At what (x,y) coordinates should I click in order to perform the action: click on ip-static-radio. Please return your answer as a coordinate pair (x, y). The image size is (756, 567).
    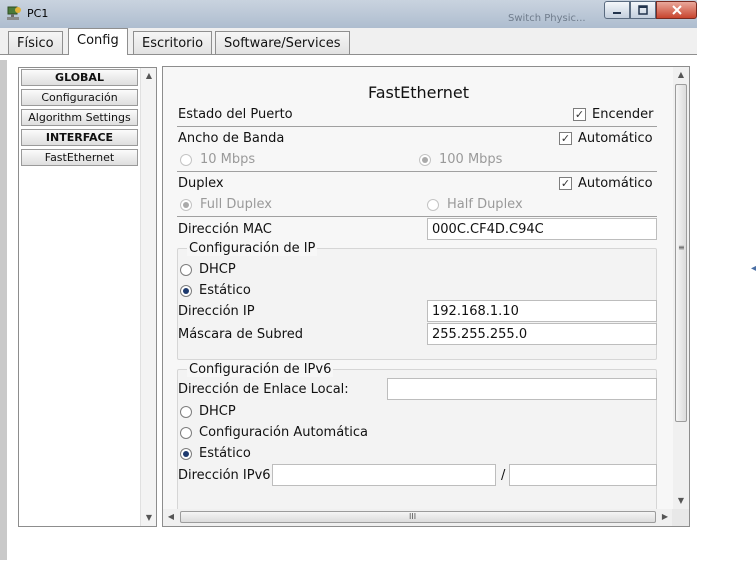
    Looking at the image, I should click on (186, 291).